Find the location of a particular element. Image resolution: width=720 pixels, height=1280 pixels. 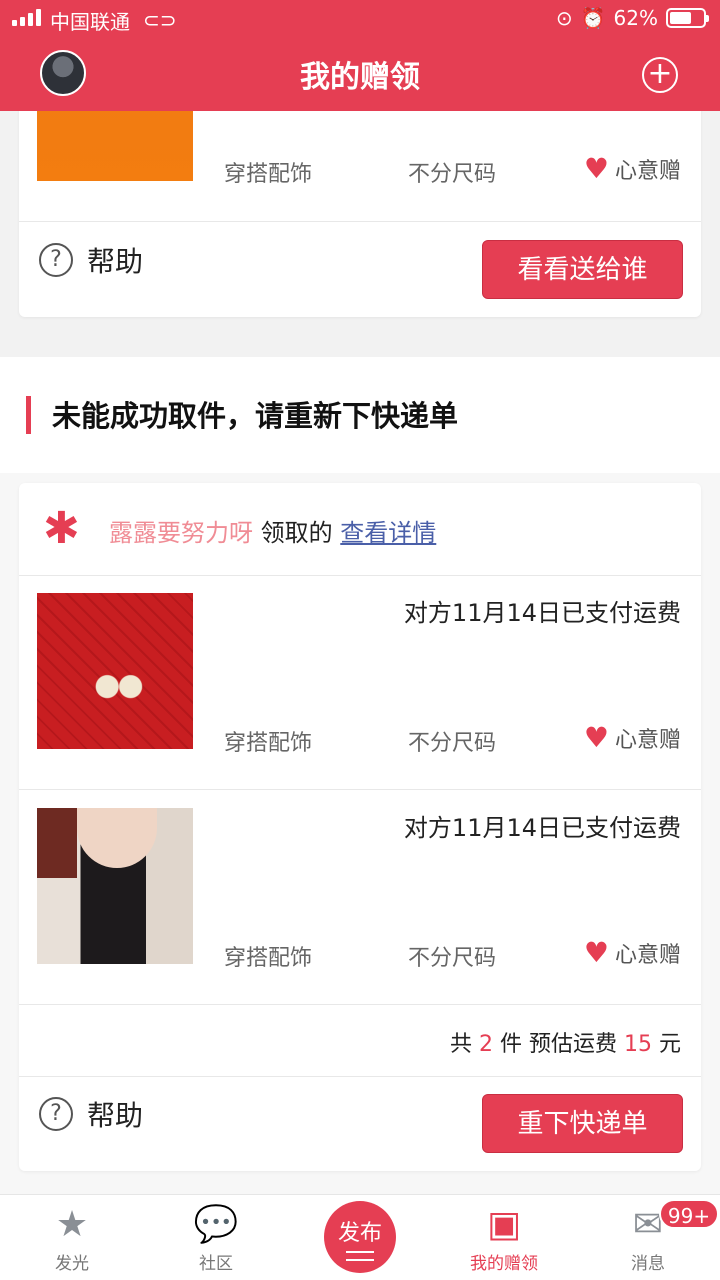

shipping-fee: 15 is located at coordinates (637, 1044).